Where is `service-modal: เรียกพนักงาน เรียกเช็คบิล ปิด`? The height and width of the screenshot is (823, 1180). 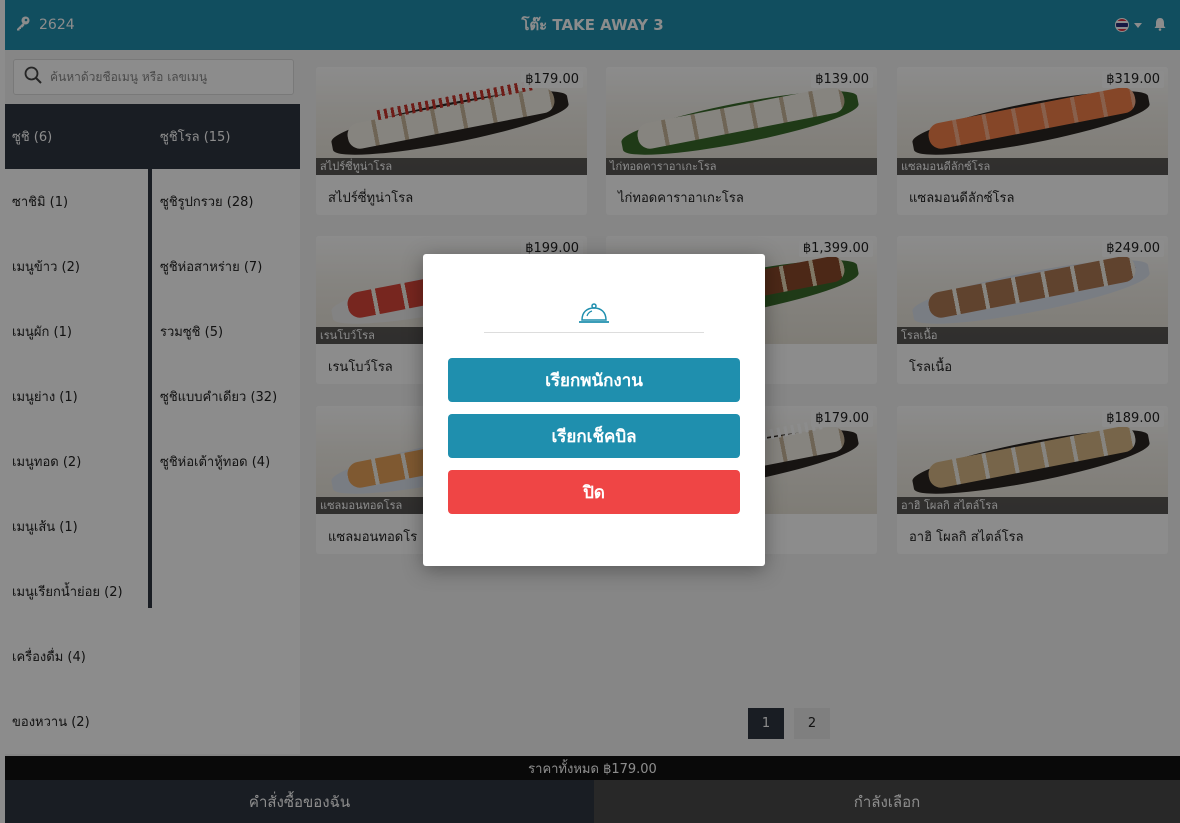
service-modal: เรียกพนักงาน เรียกเช็คบิล ปิด is located at coordinates (594, 410).